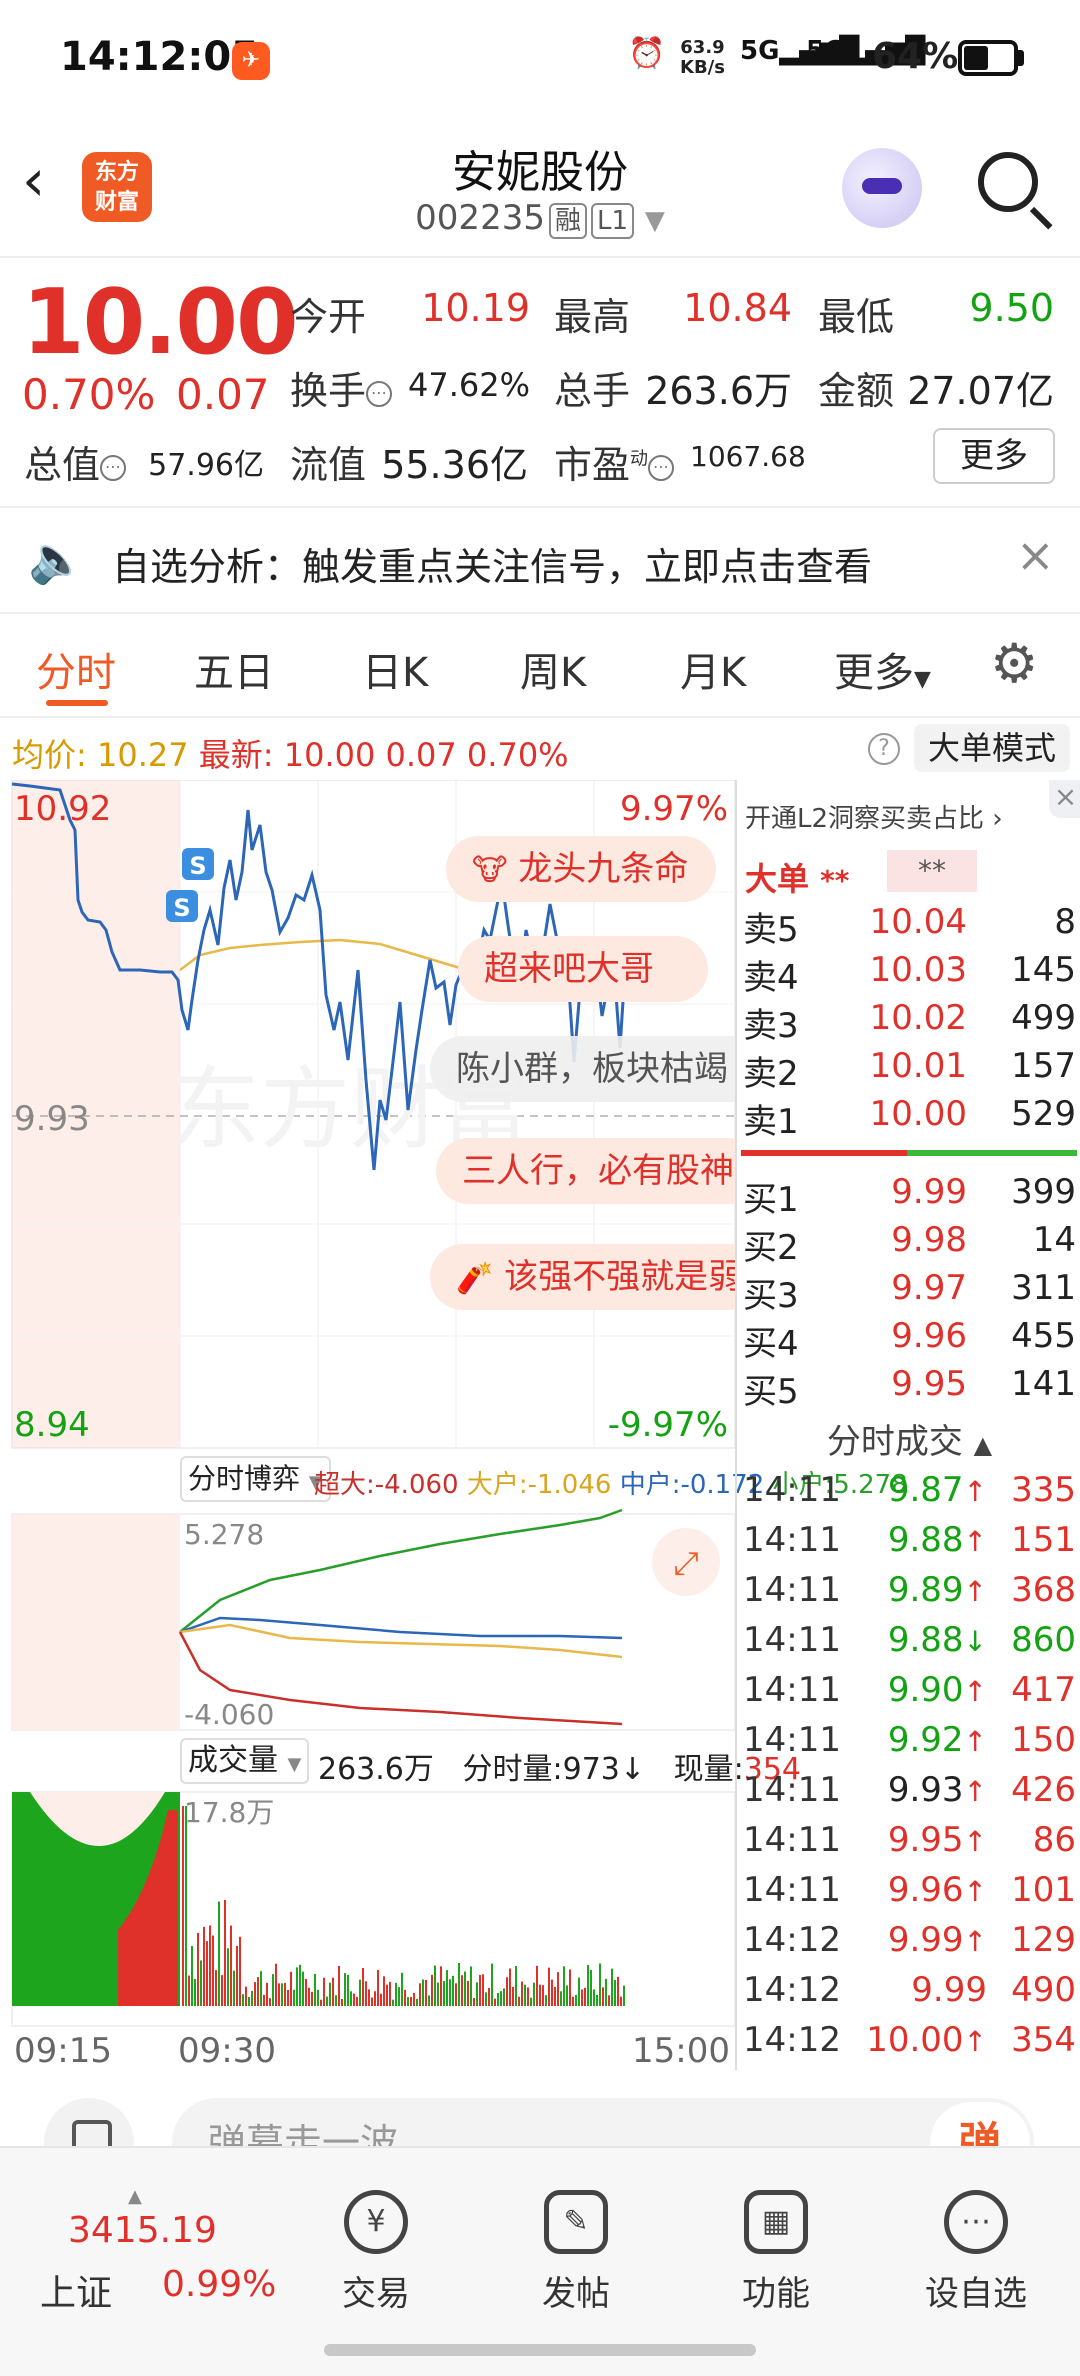 This screenshot has width=1080, height=2376. I want to click on index-value: 3415.19, so click(142, 2230).